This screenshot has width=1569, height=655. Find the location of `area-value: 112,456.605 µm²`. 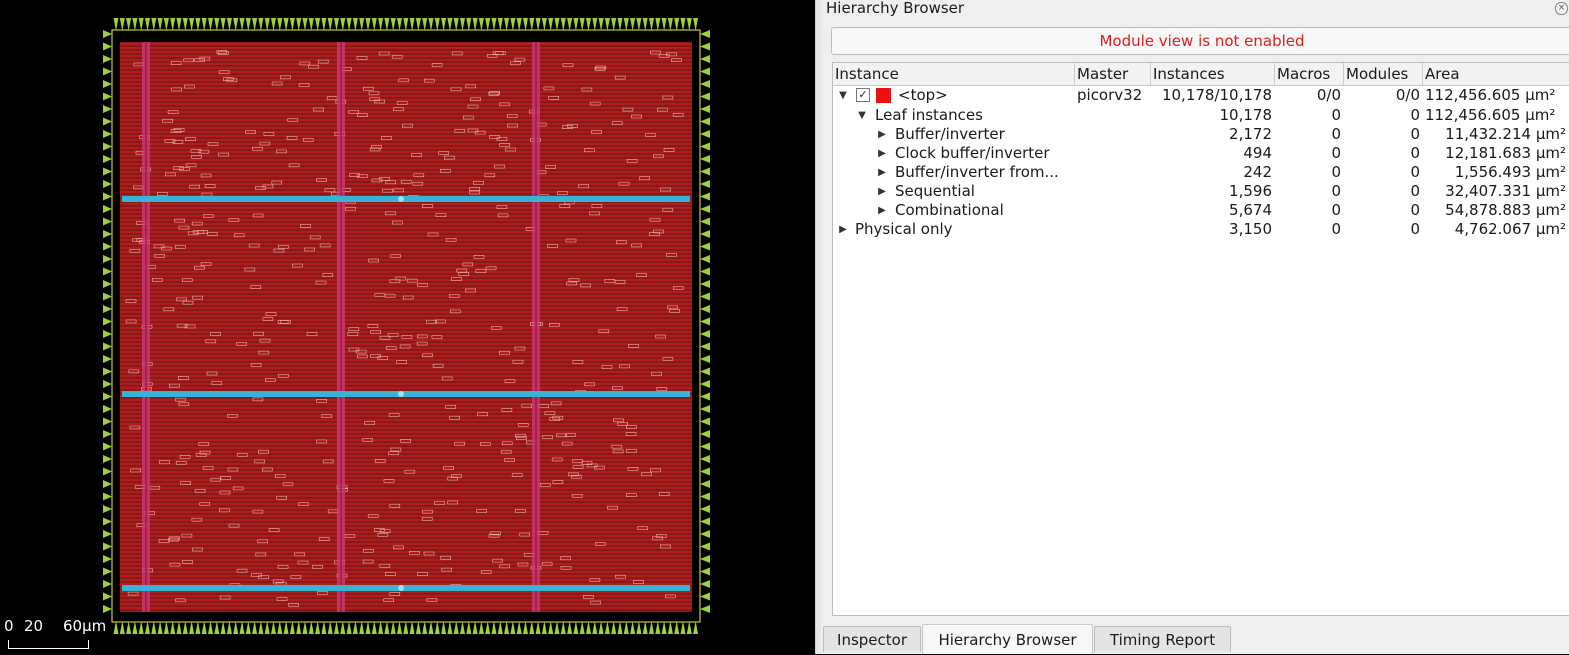

area-value: 112,456.605 µm² is located at coordinates (1490, 95).